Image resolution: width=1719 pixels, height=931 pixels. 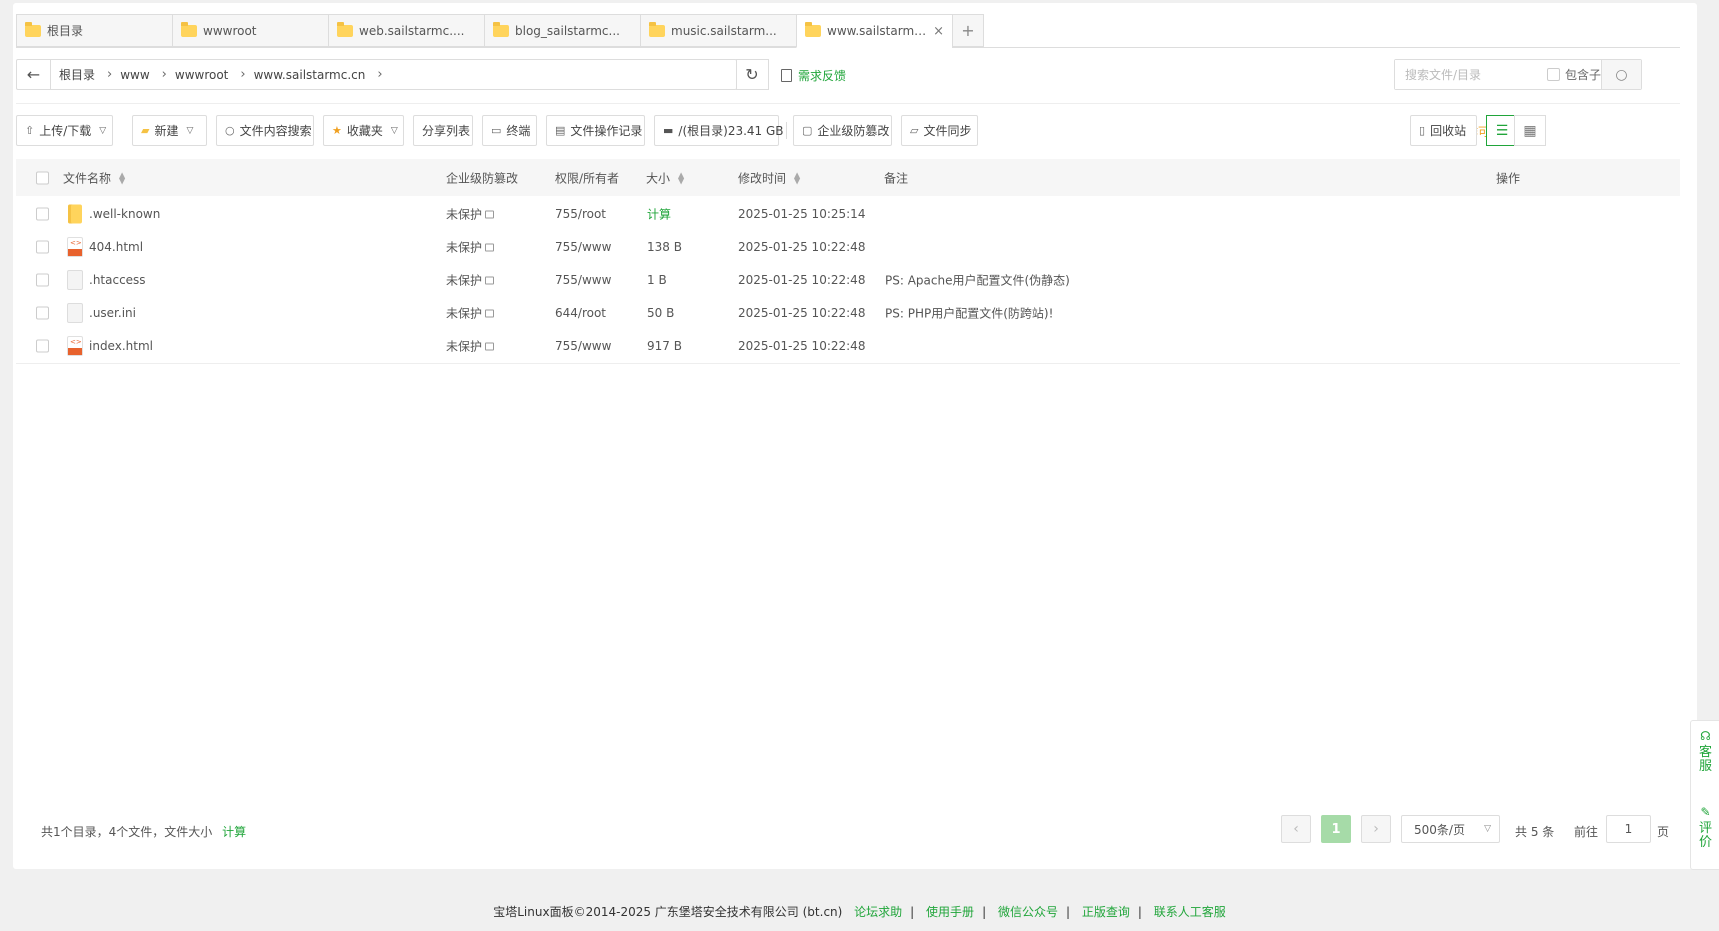 What do you see at coordinates (1530, 130) in the screenshot?
I see `grid-view-button: ▦` at bounding box center [1530, 130].